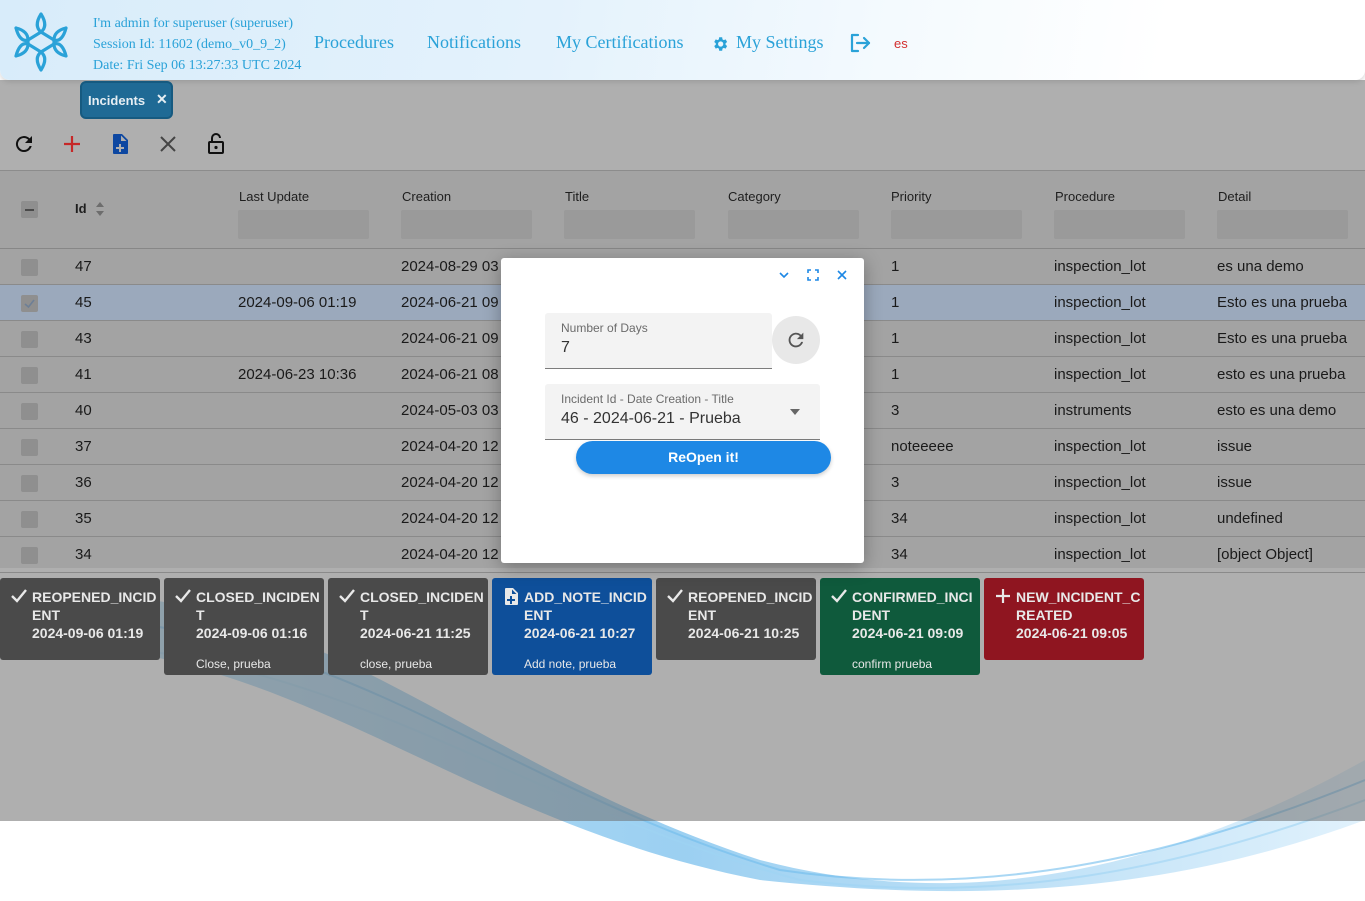 The image size is (1365, 901). What do you see at coordinates (29, 209) in the screenshot?
I see `select-all-checkbox` at bounding box center [29, 209].